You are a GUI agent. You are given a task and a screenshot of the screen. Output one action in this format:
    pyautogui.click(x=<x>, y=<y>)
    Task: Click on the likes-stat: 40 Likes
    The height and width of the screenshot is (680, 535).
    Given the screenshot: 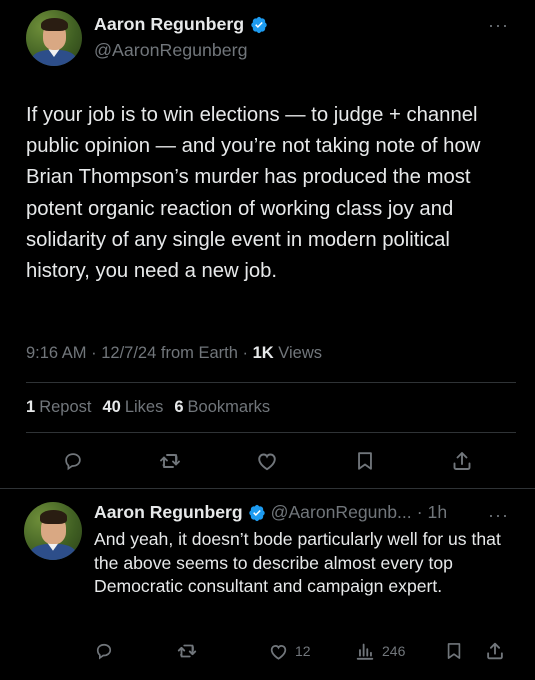 What is the action you would take?
    pyautogui.click(x=132, y=407)
    